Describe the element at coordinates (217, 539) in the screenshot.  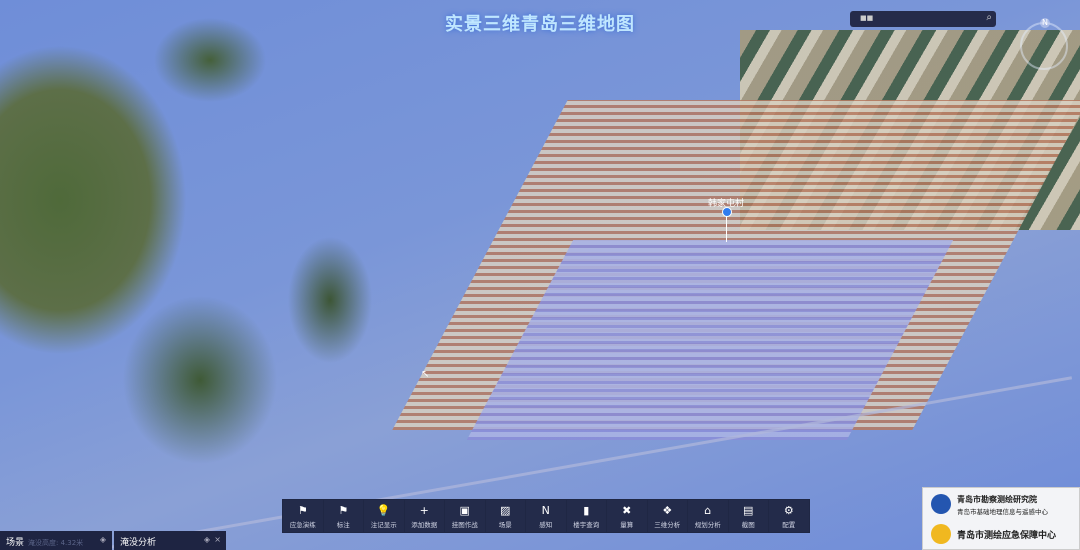
I see `close-icon: ×` at that location.